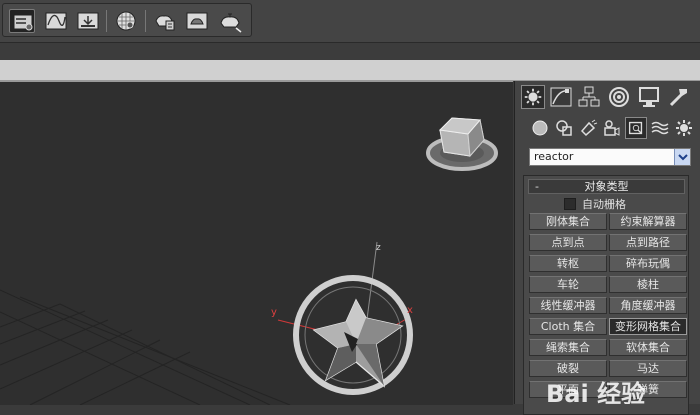 The height and width of the screenshot is (415, 700). I want to click on baidu-watermark: Bai 经验, so click(595, 392).